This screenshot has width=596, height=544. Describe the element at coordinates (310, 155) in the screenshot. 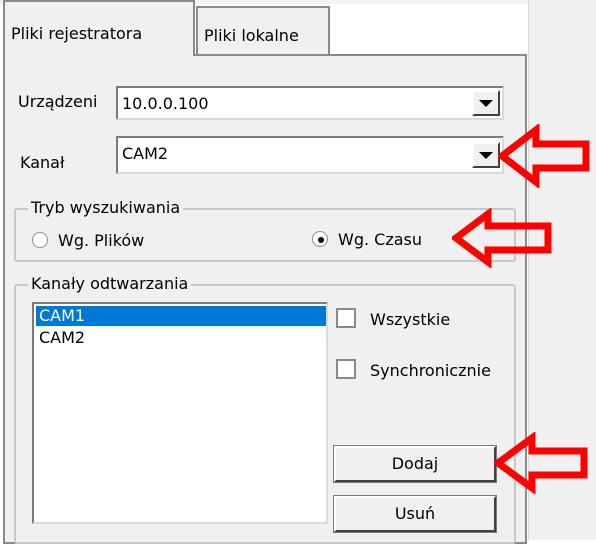

I see `channel-combobox: CAM2` at that location.